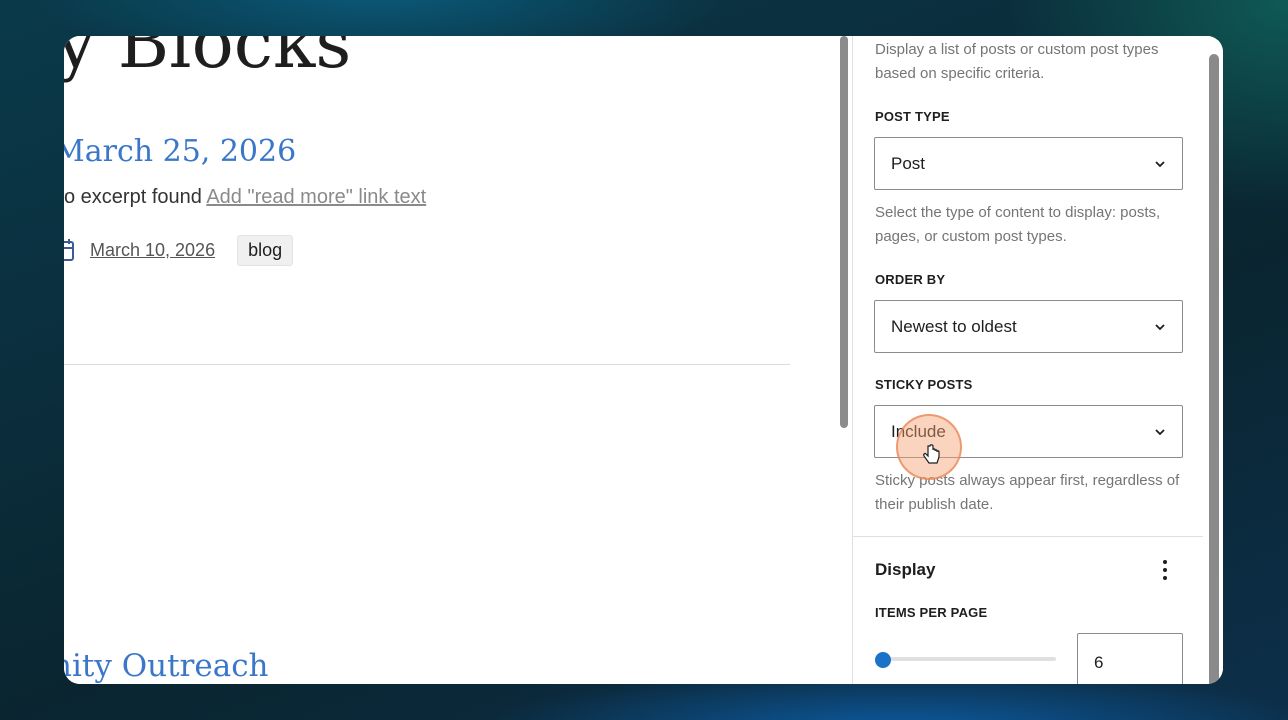 This screenshot has width=1288, height=720. Describe the element at coordinates (427, 364) in the screenshot. I see `post-divider` at that location.